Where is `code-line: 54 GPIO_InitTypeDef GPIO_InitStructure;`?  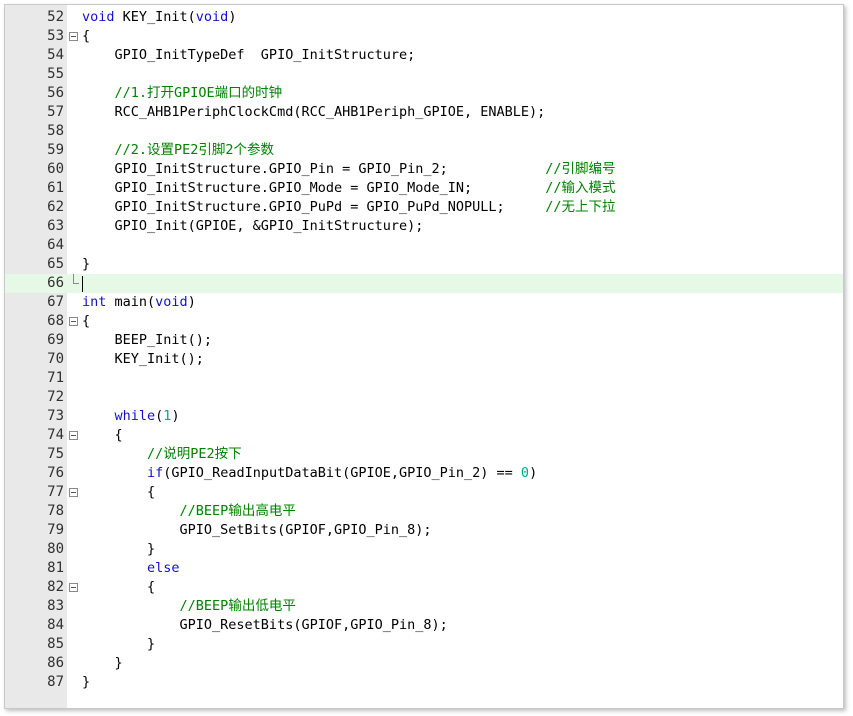
code-line: 54 GPIO_InitTypeDef GPIO_InitStructure; is located at coordinates (424, 55).